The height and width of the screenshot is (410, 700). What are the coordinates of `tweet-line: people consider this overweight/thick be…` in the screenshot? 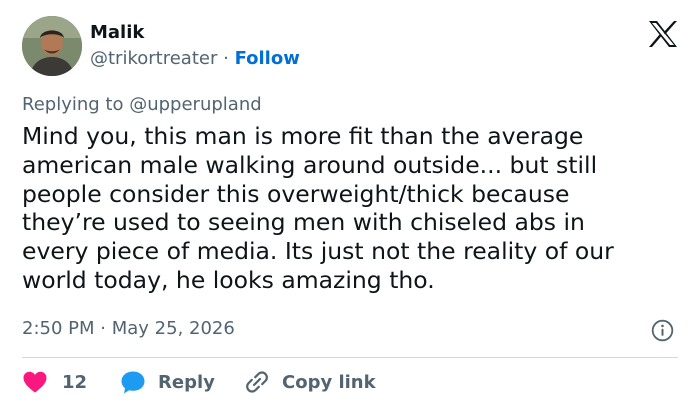 It's located at (296, 193).